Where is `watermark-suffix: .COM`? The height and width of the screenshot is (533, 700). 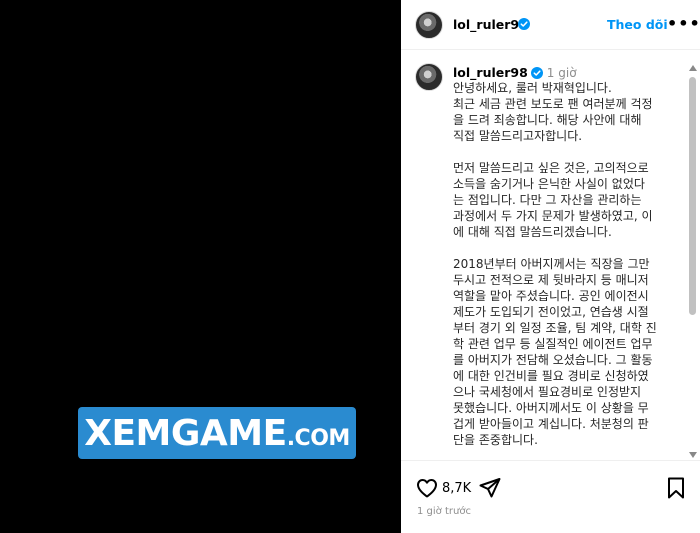
watermark-suffix: .COM is located at coordinates (318, 438).